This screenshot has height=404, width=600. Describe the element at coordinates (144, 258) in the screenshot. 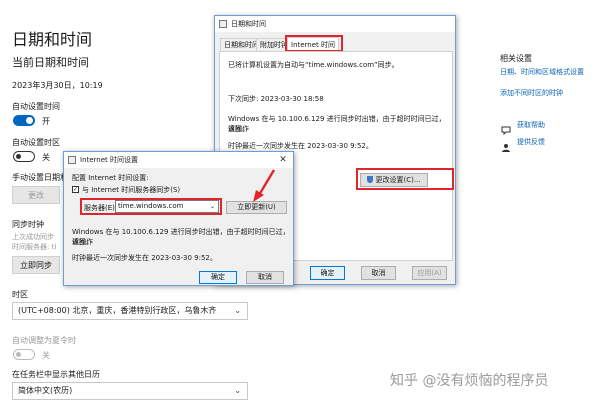

I see `it-last-sync: 时钟最近一次同步发生在 2023-03-30 9:52。` at that location.